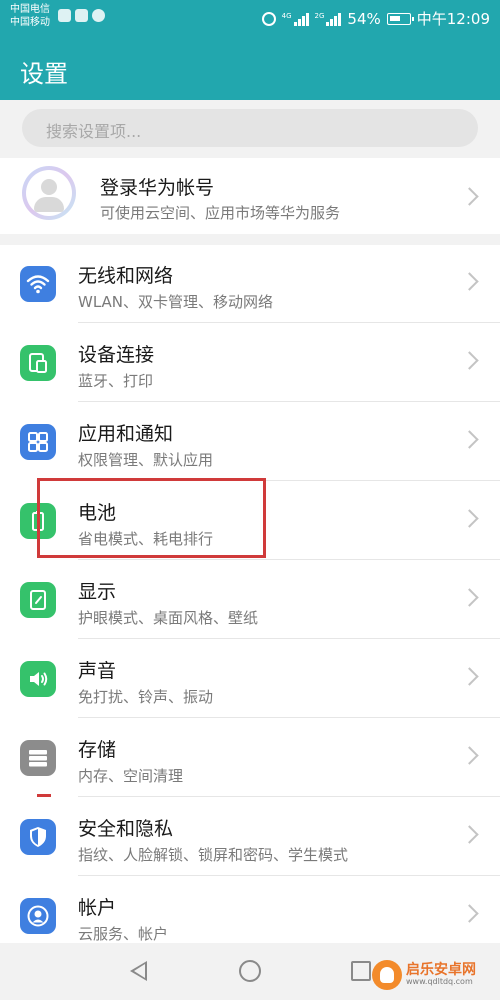  What do you see at coordinates (250, 442) in the screenshot?
I see `settings-item-apps-notifications: 应用和通知 权限管理、默认应用` at bounding box center [250, 442].